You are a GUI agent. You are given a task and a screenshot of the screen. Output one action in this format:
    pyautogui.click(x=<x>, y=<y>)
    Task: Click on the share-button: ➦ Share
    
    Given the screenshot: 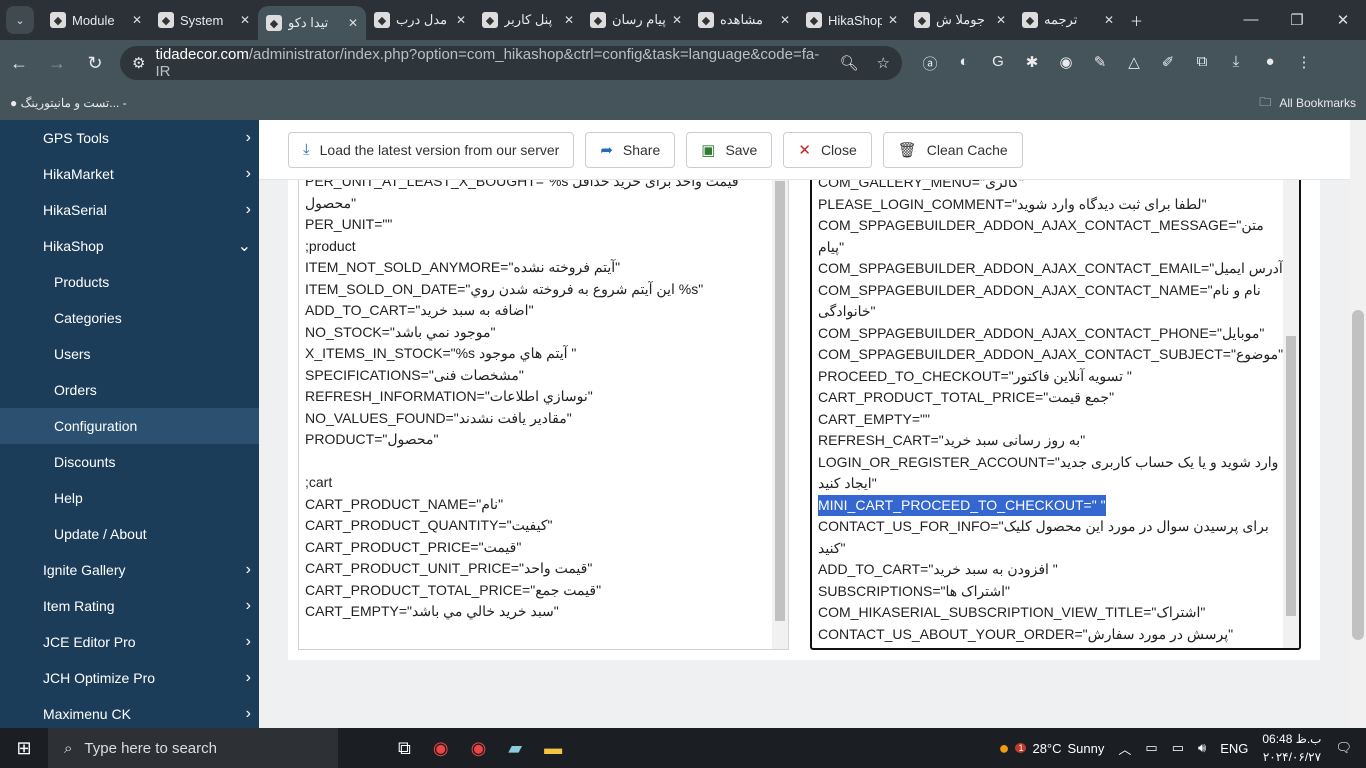 What is the action you would take?
    pyautogui.click(x=630, y=149)
    